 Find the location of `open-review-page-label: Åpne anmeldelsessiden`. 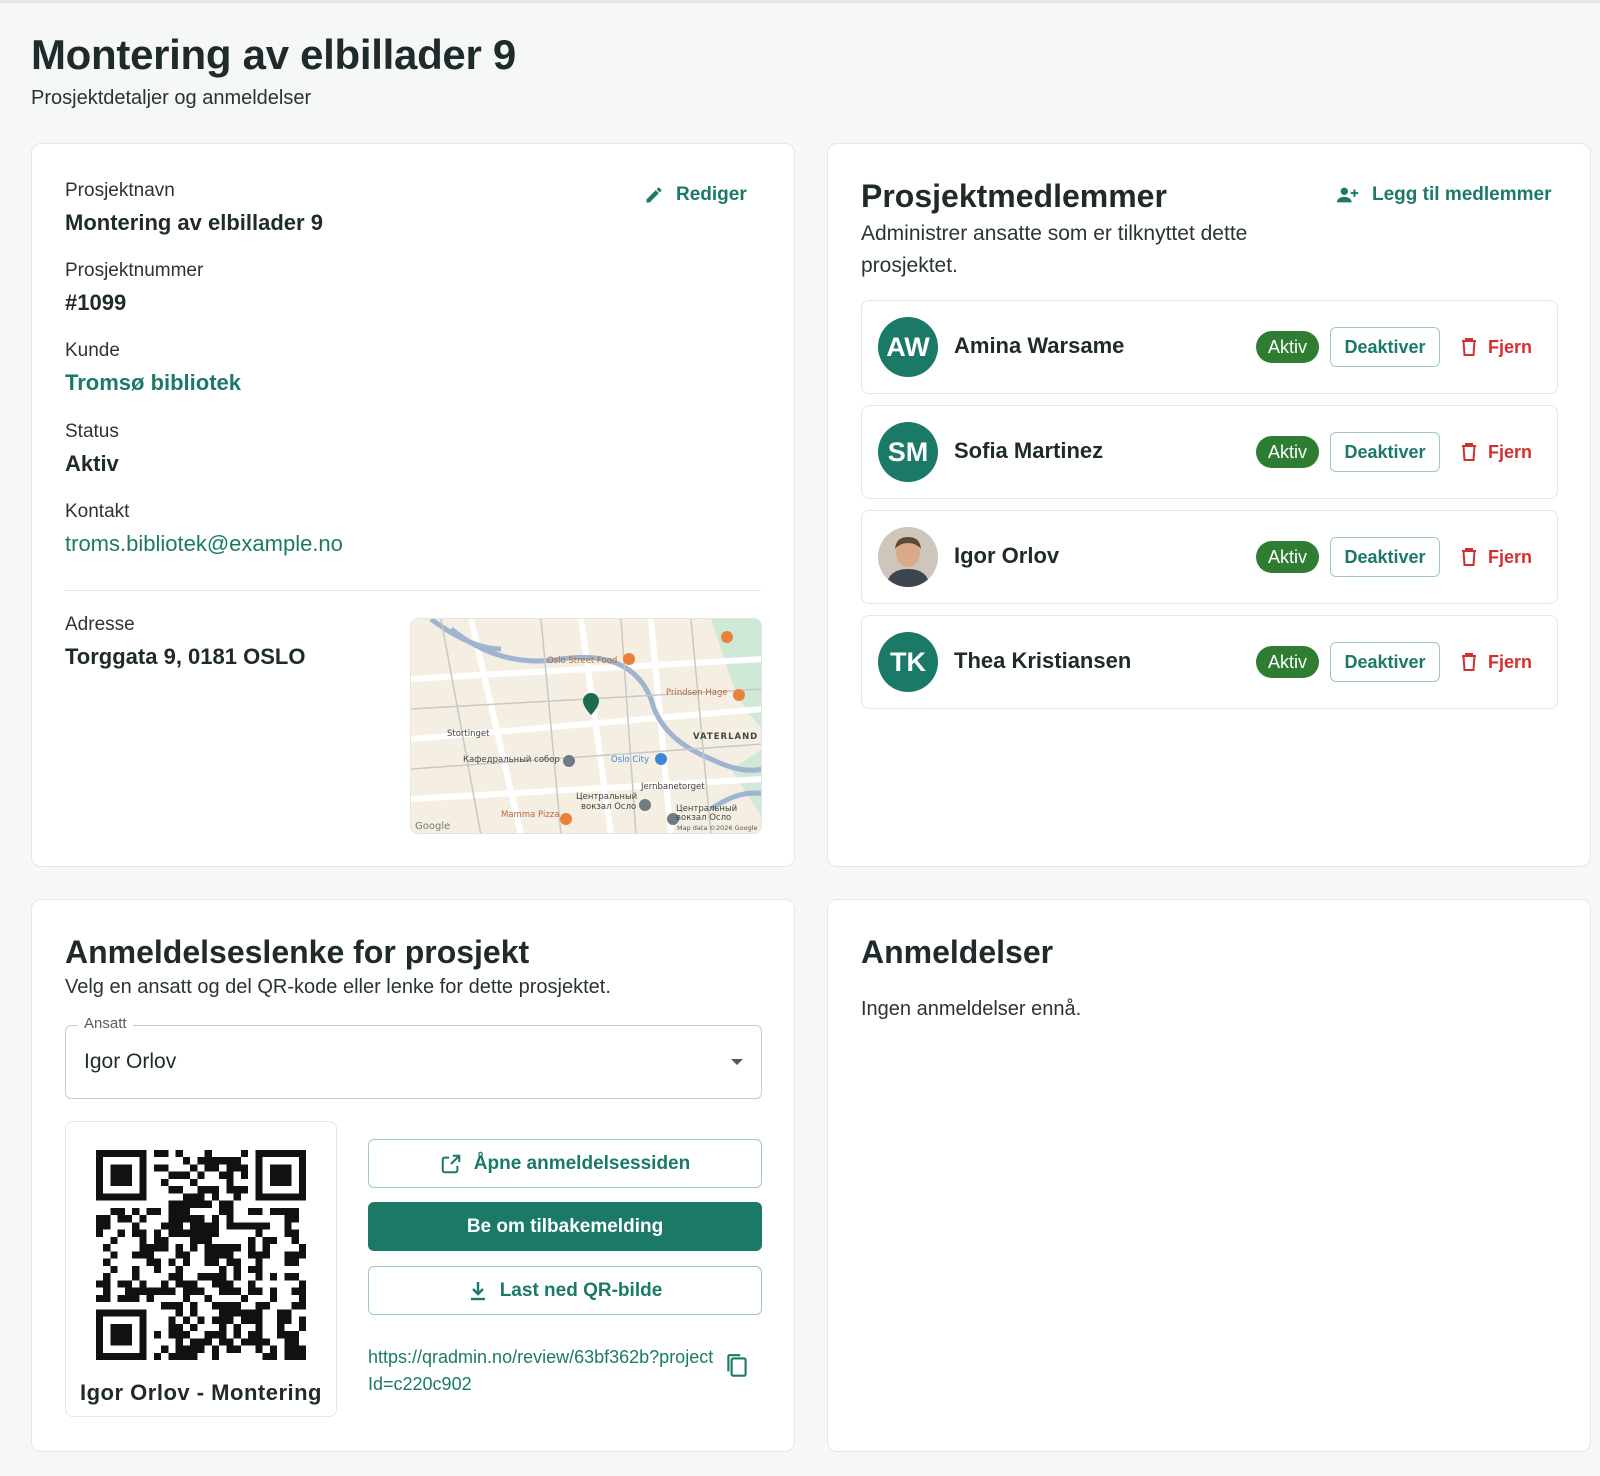

open-review-page-label: Åpne anmeldelsessiden is located at coordinates (582, 1163).